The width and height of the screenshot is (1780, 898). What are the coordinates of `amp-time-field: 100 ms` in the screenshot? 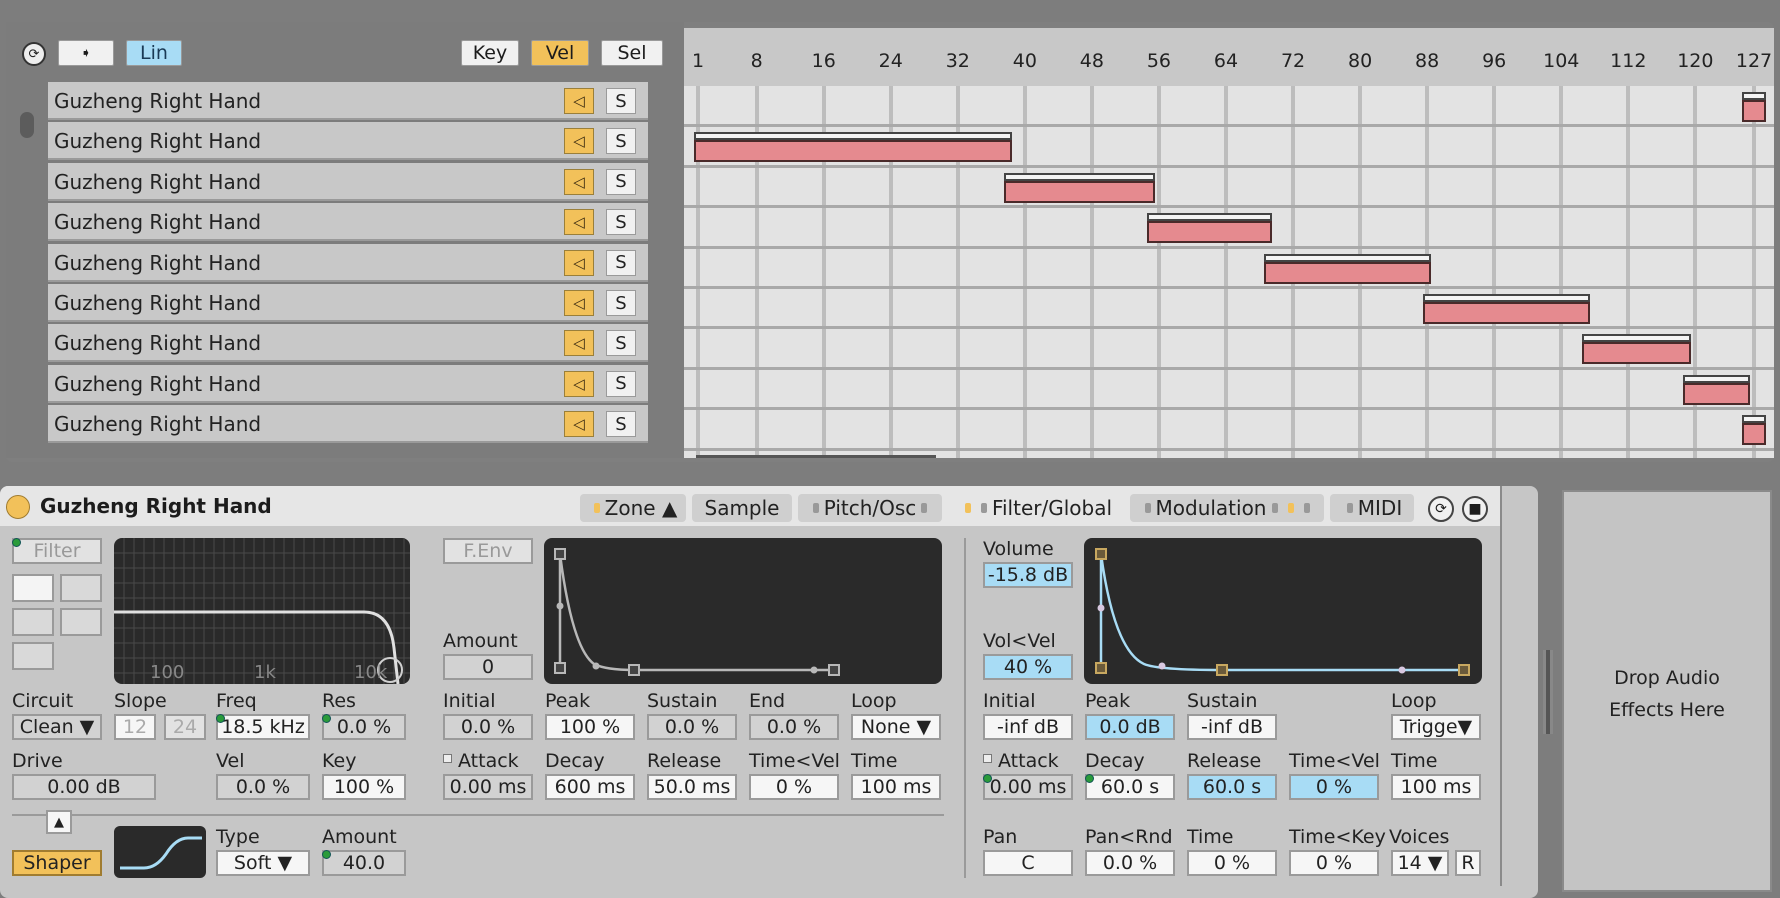 It's located at (1436, 787).